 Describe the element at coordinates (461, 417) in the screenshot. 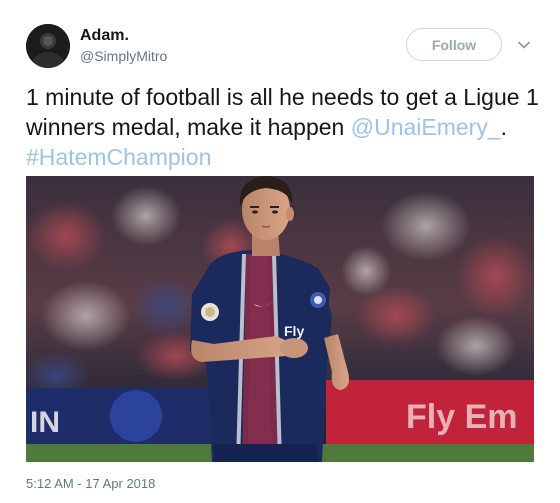

I see `board-sponsor-text: Fly Em` at that location.